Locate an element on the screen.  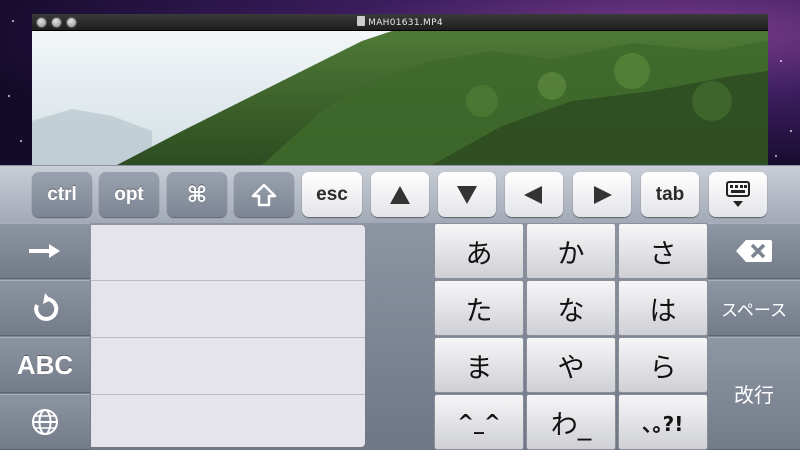
right-function-column: スペース 改行 is located at coordinates (754, 336).